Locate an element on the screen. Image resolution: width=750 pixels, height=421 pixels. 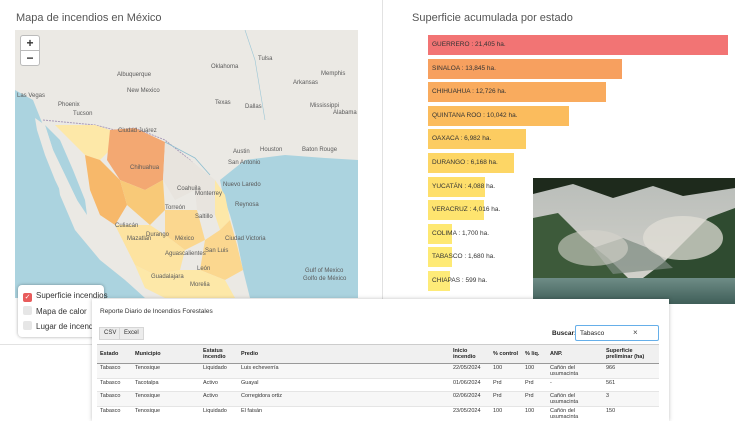
bar-guerrero: GUERRERO : 21,405 ha. is located at coordinates (578, 45).